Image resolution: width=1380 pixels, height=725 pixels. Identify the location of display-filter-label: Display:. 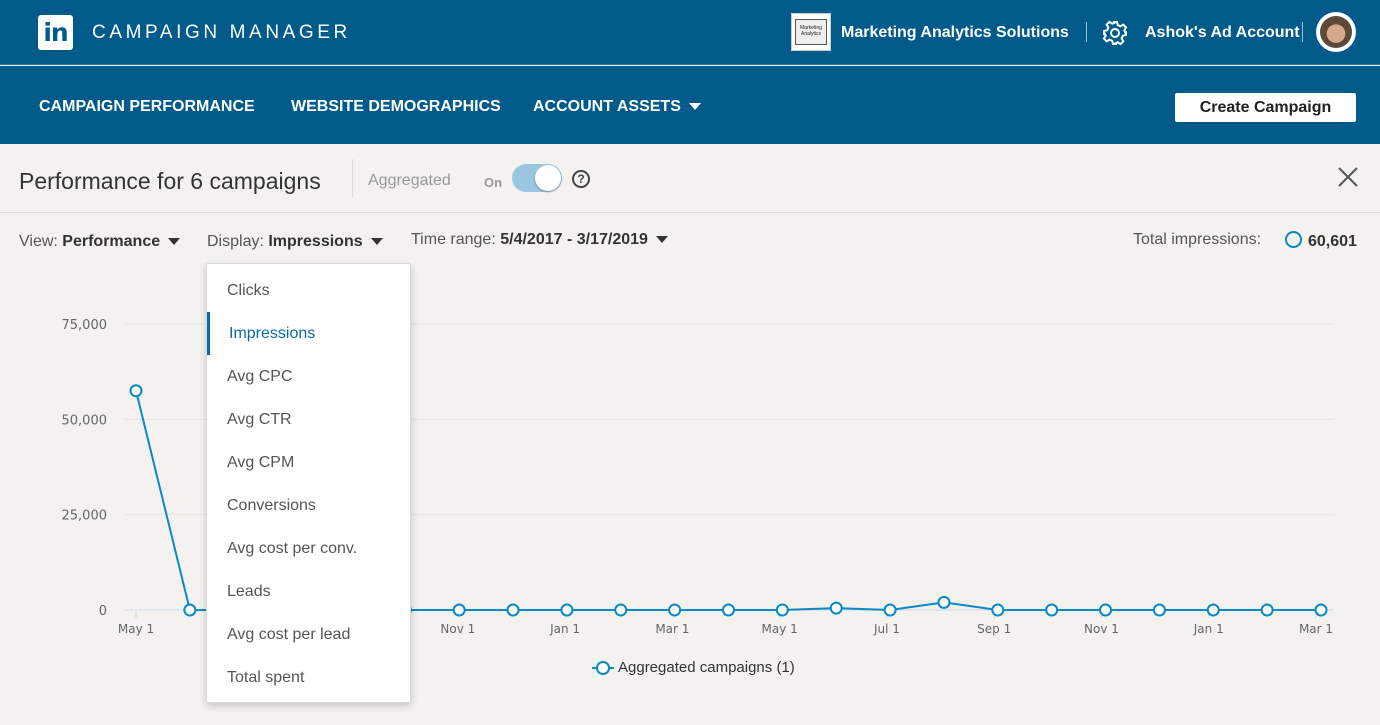
(235, 241).